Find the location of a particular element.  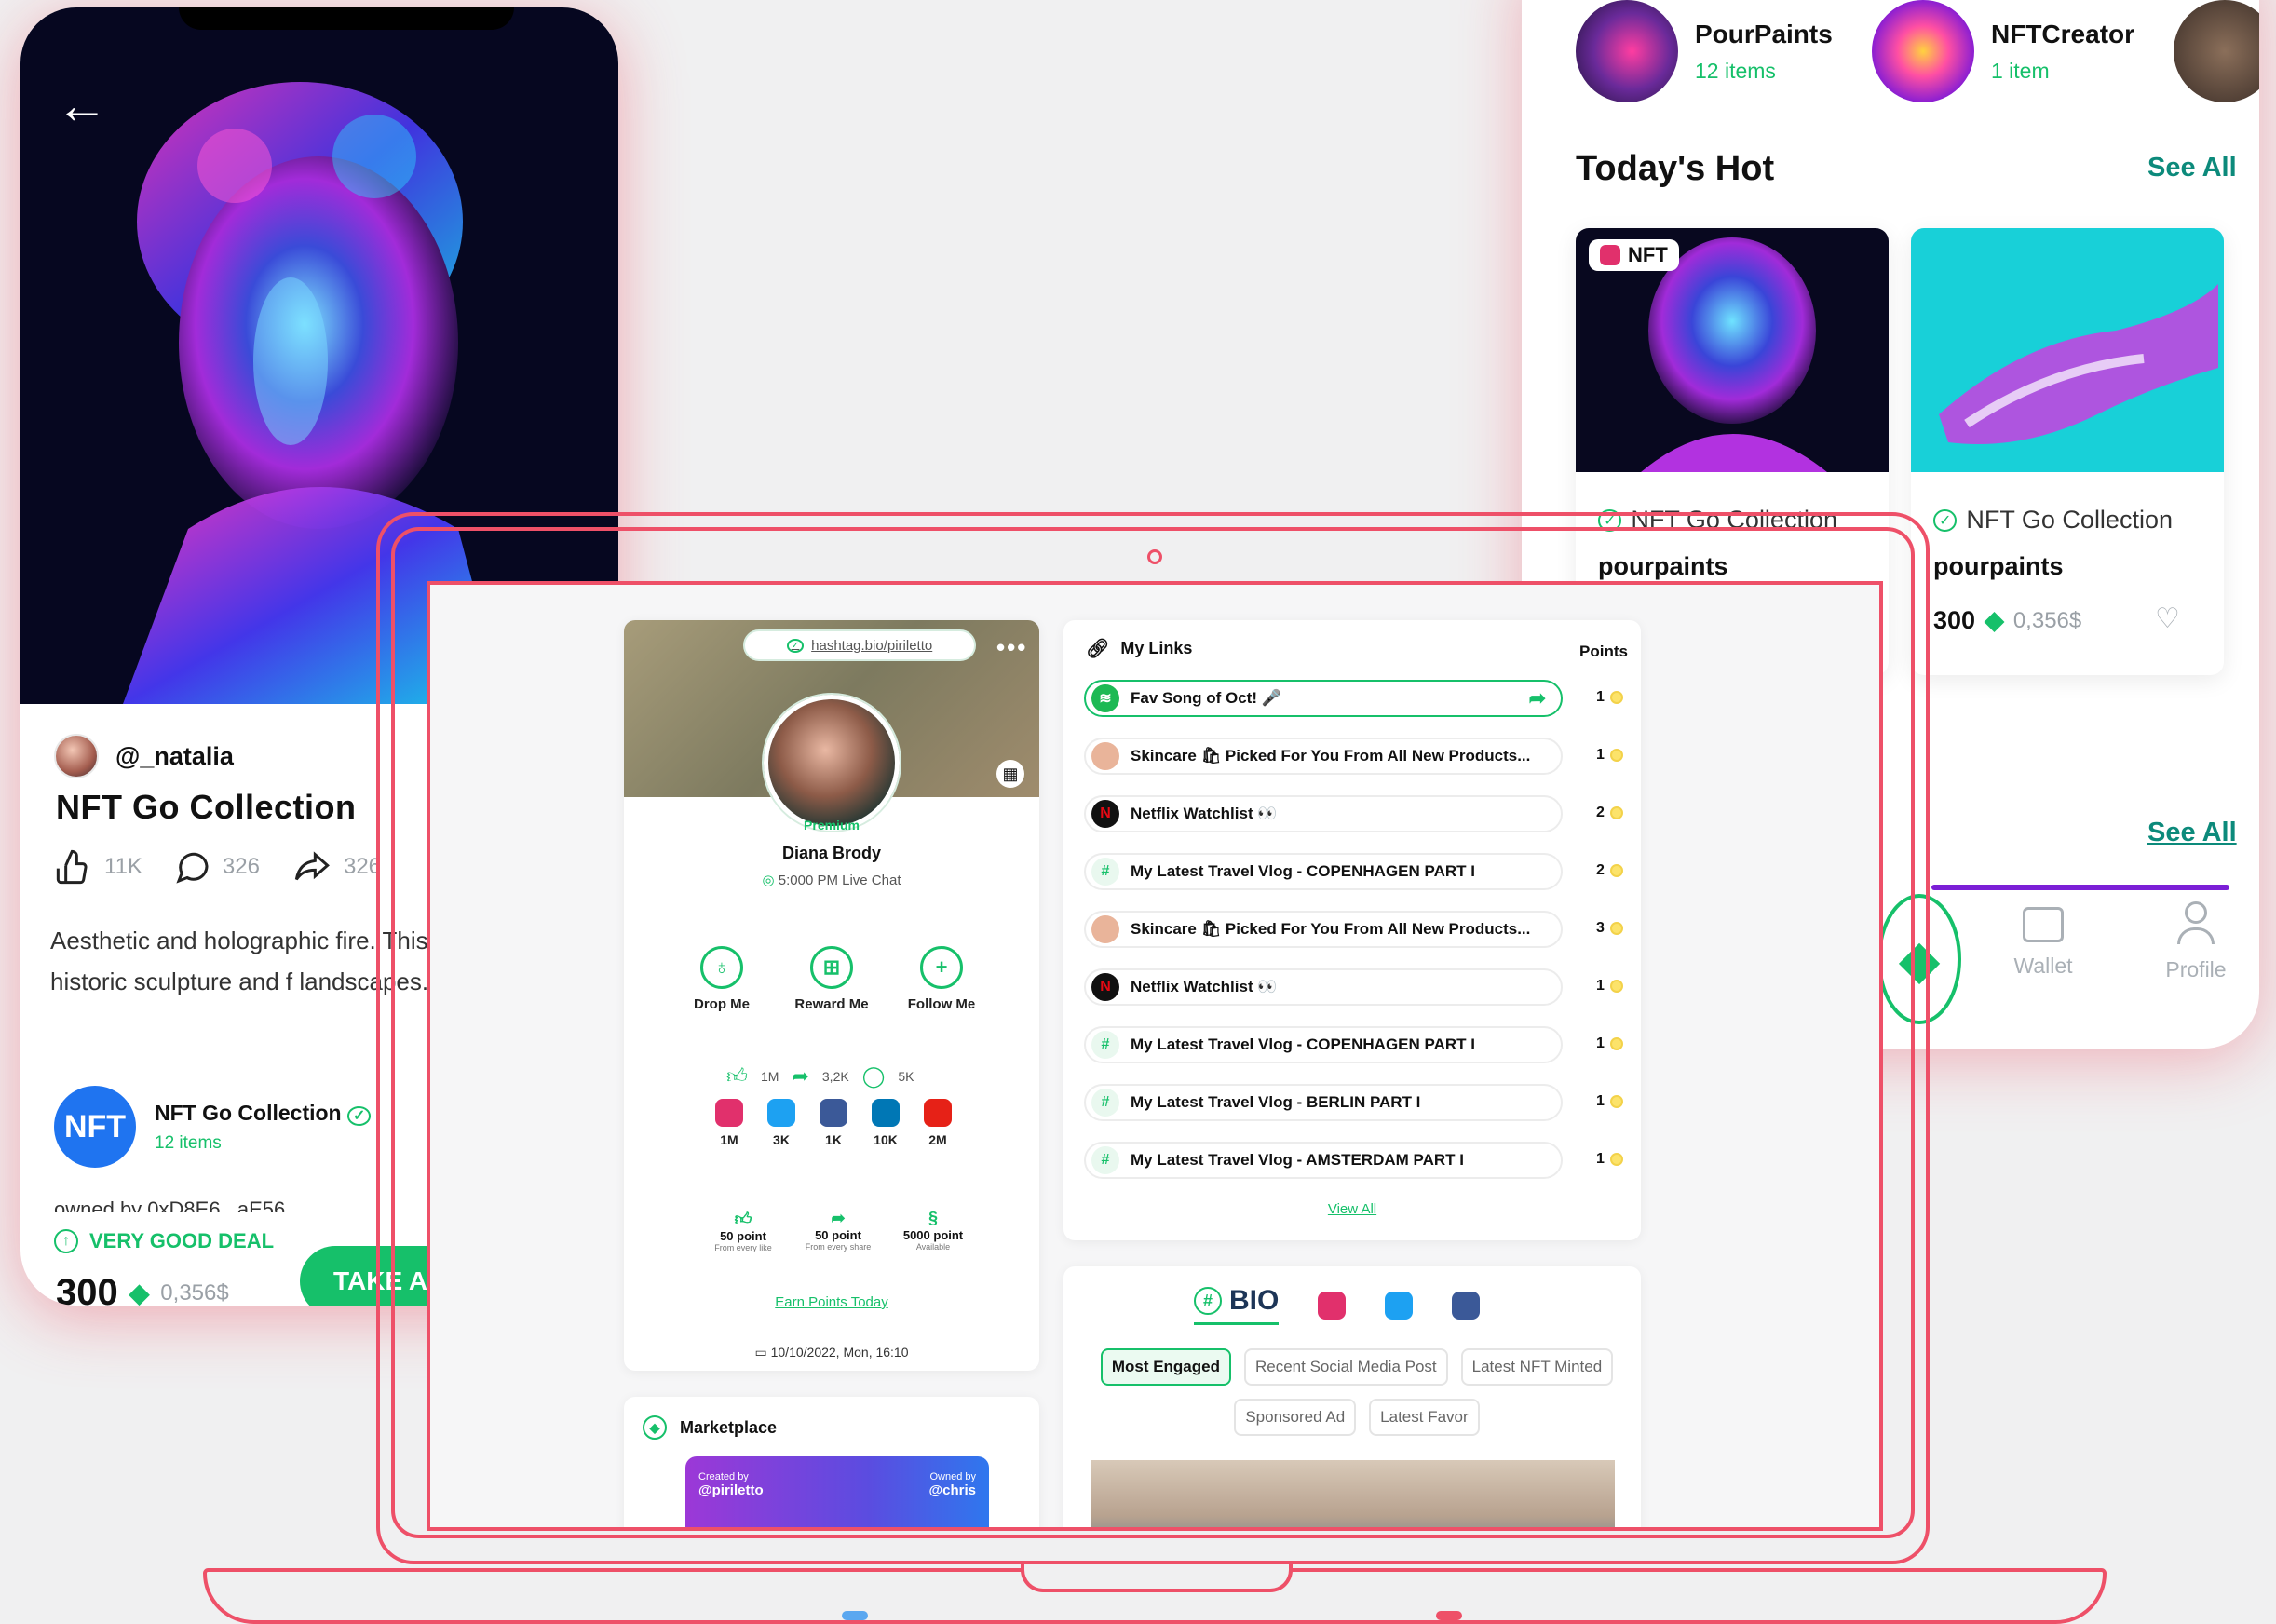

collection-count: 12 items is located at coordinates (1735, 70).